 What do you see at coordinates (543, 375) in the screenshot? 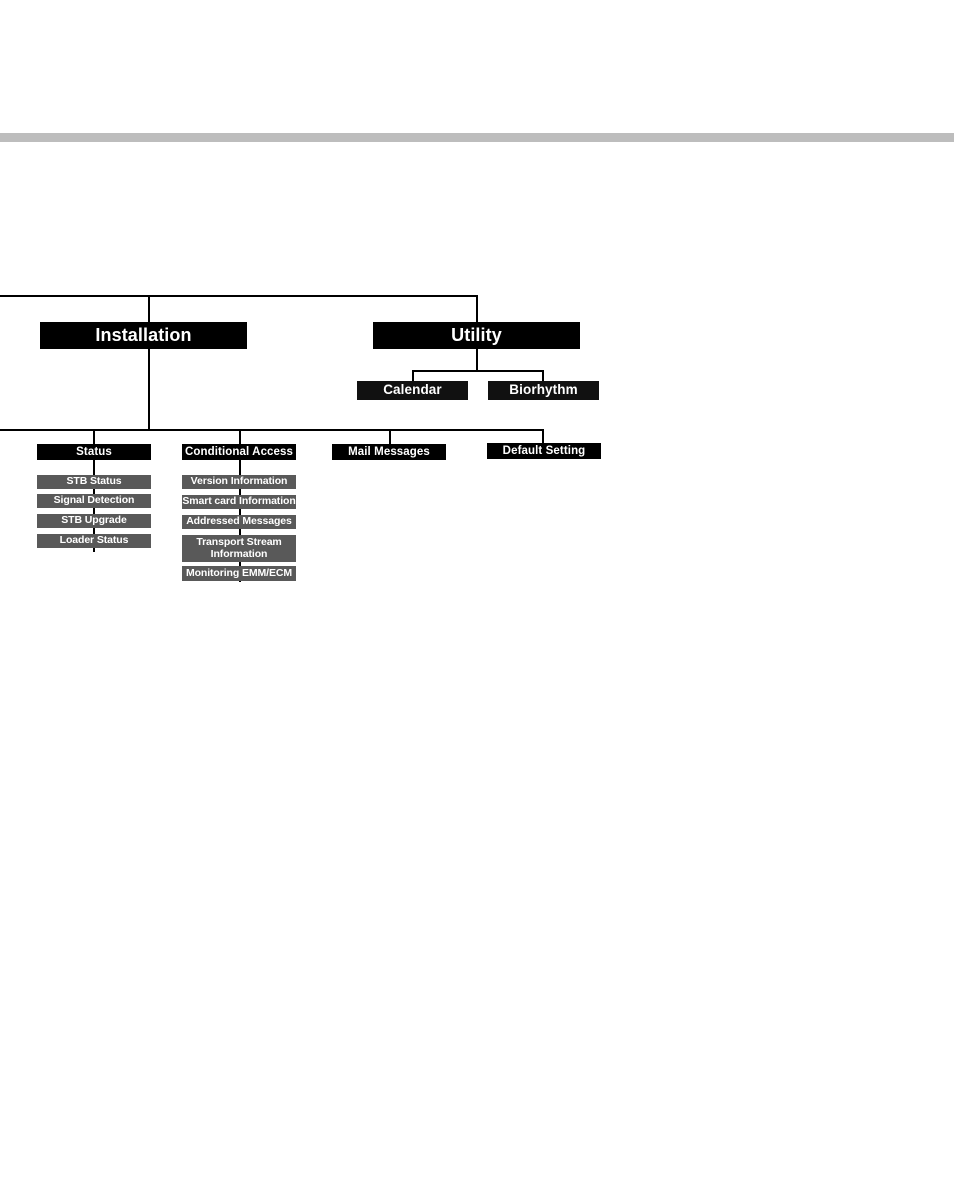
I see `drop-line-biorhythm` at bounding box center [543, 375].